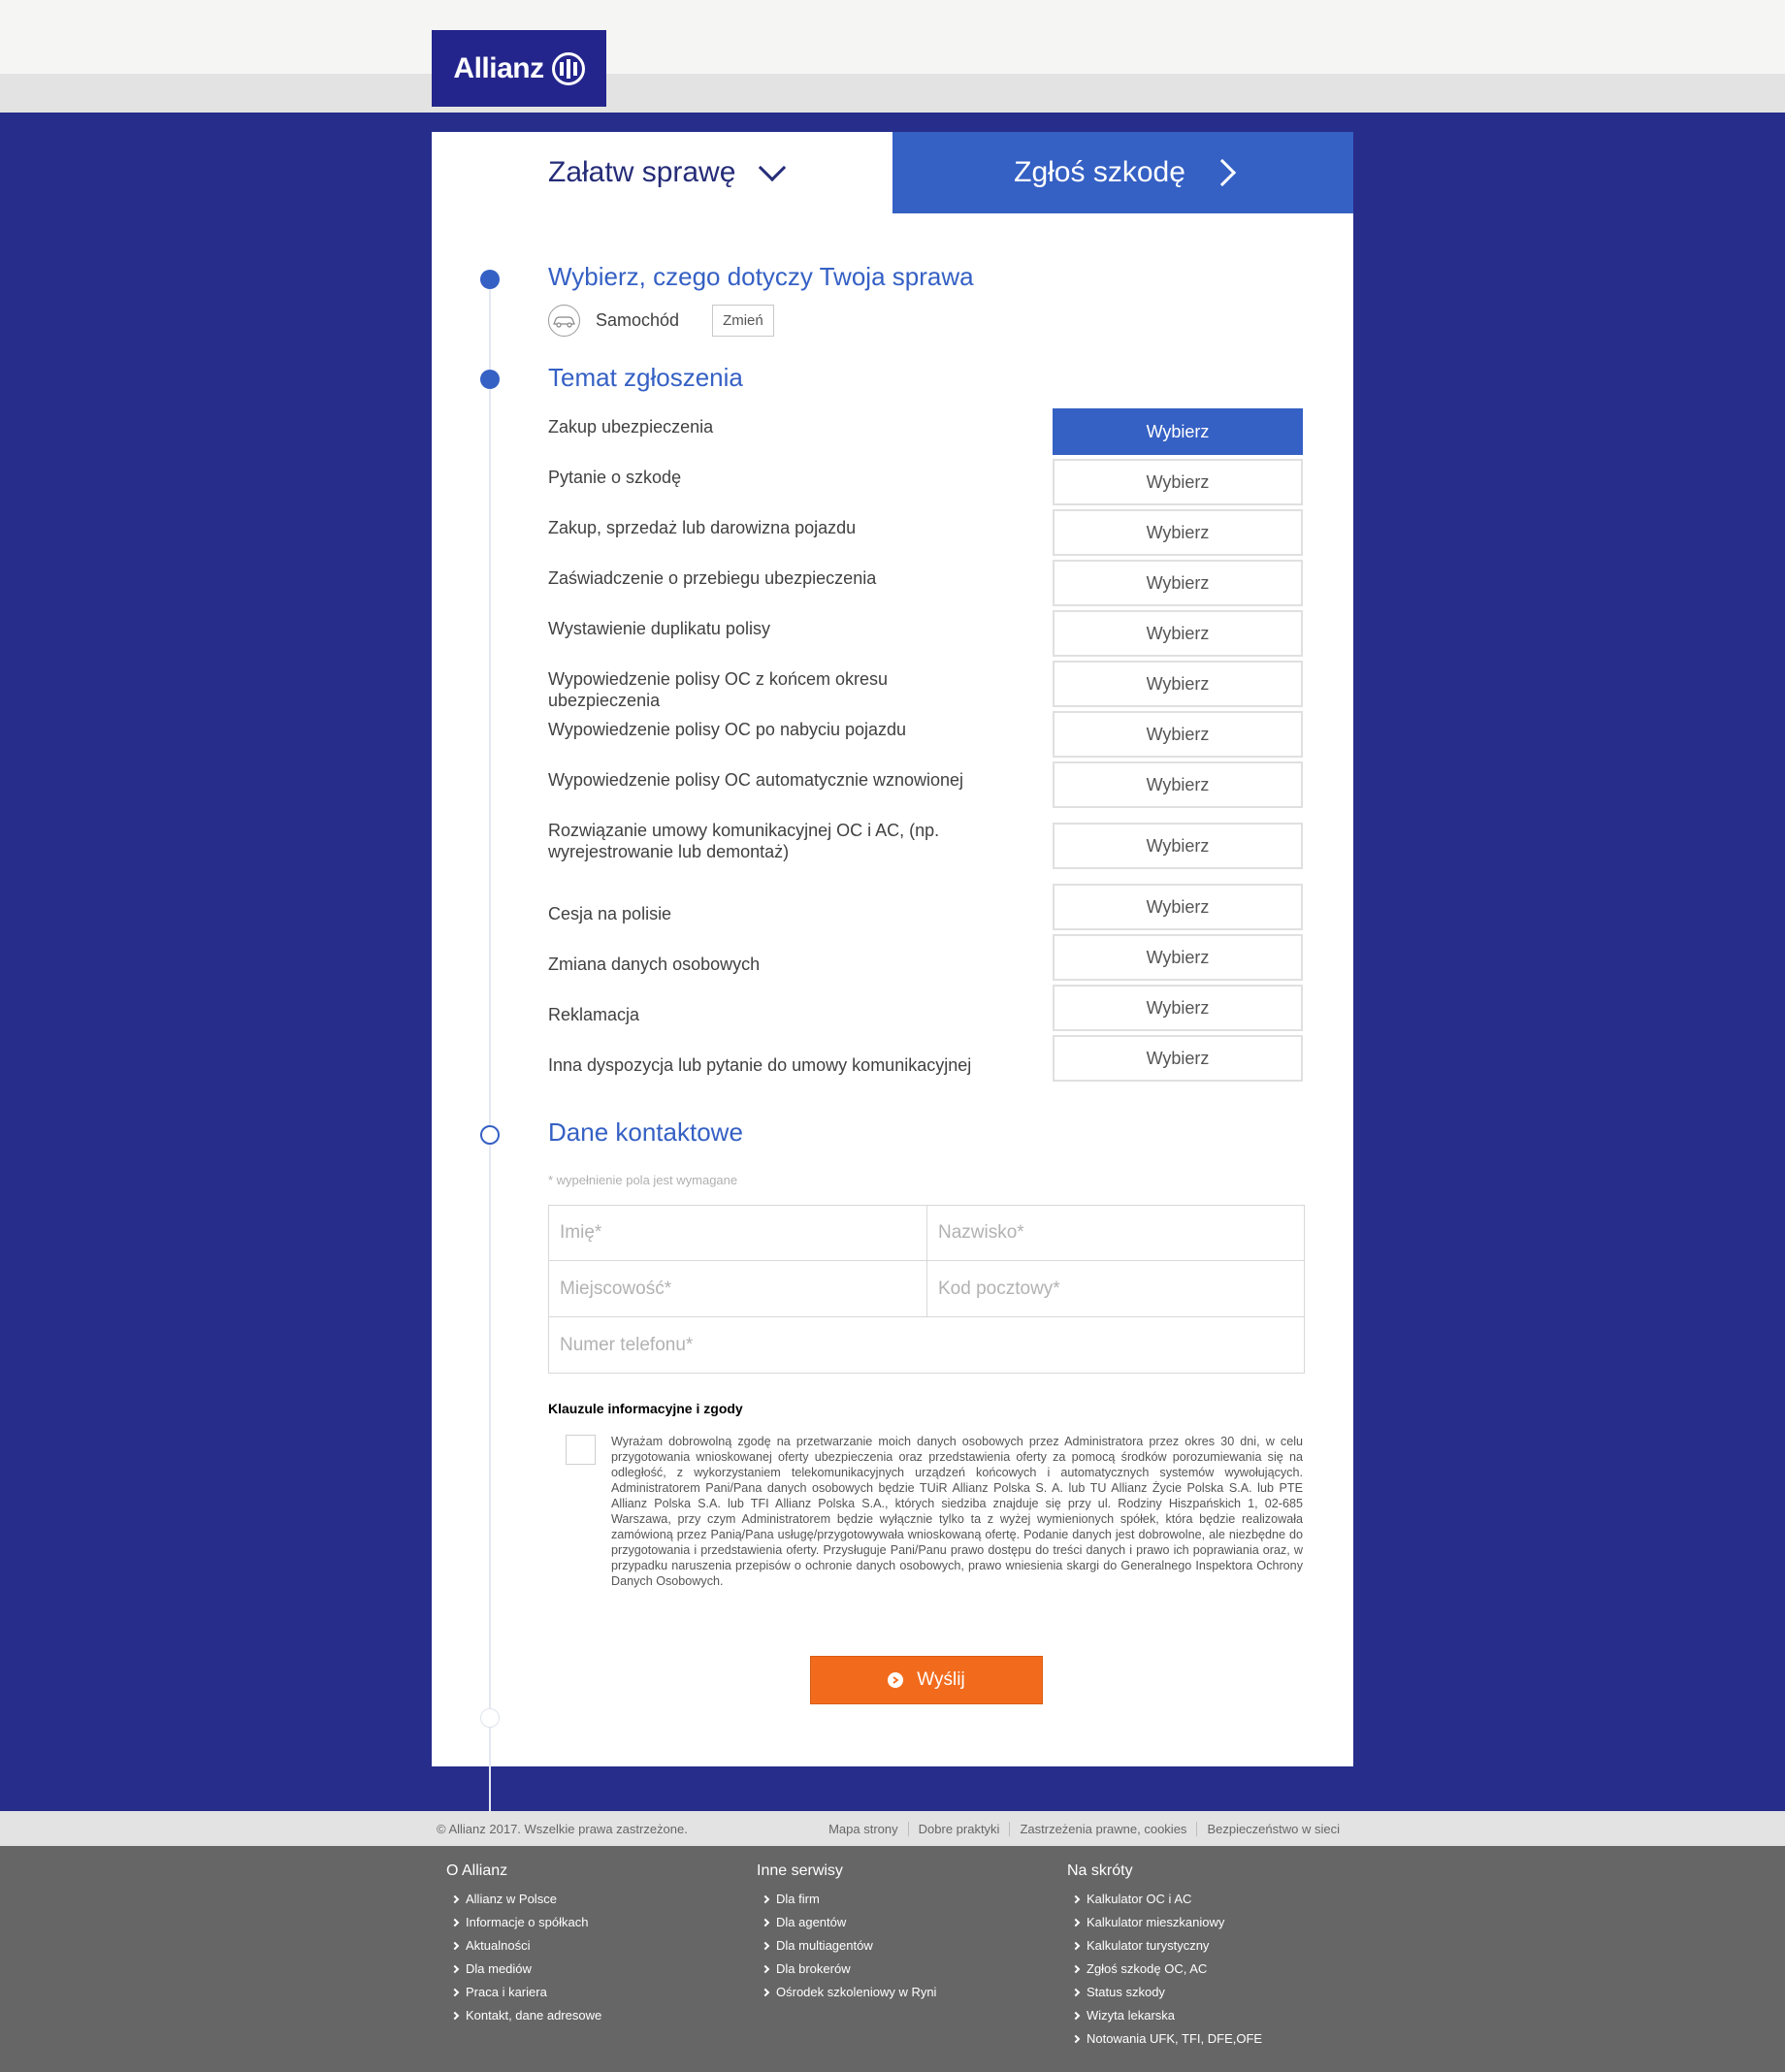 The width and height of the screenshot is (1785, 2072). I want to click on topic-label: Zakup, sprzedaż lub darowizna pojazdu, so click(702, 527).